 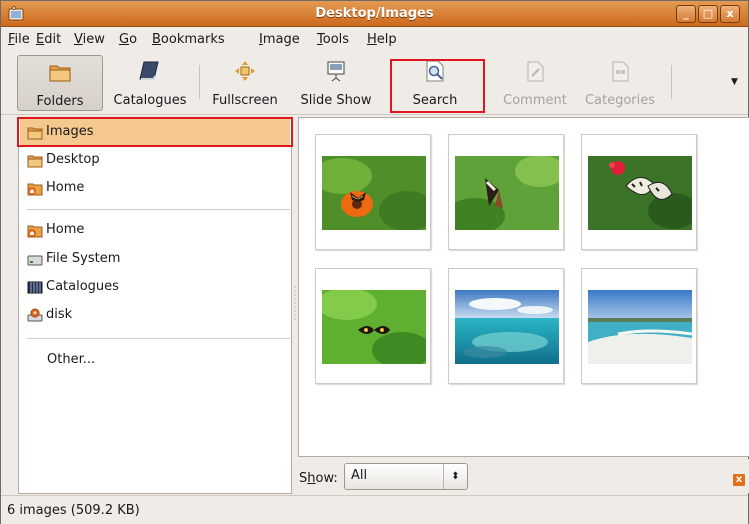 What do you see at coordinates (128, 39) in the screenshot?
I see `menu-go: Go` at bounding box center [128, 39].